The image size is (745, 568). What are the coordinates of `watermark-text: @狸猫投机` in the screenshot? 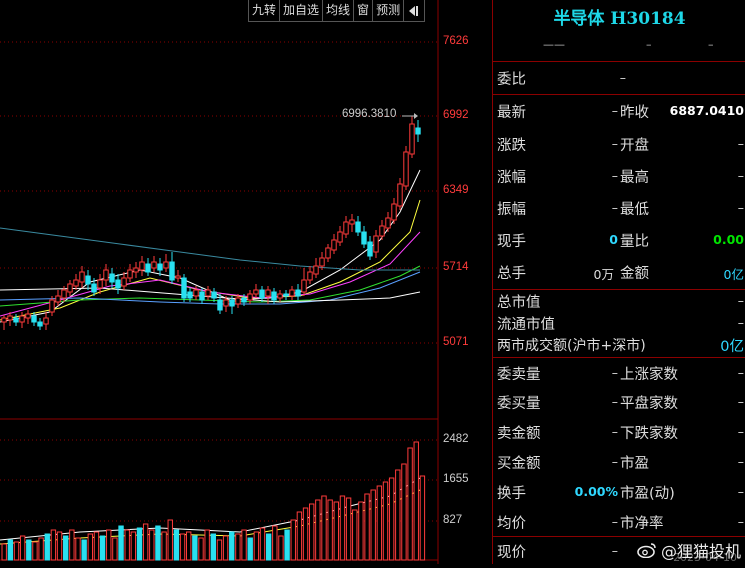 It's located at (700, 551).